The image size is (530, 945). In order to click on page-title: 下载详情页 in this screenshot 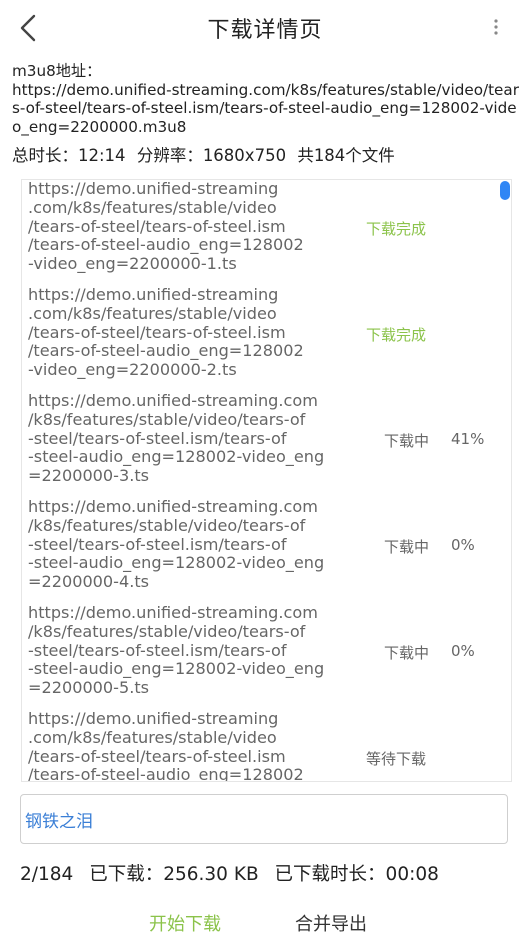, I will do `click(265, 30)`.